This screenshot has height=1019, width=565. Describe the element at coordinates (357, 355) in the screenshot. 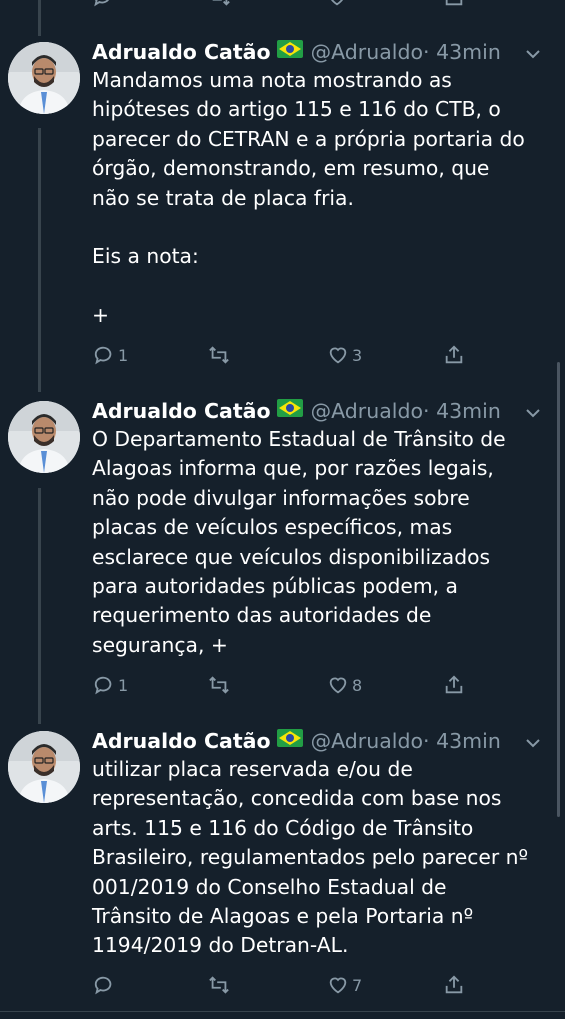

I see `like-count: 3` at that location.